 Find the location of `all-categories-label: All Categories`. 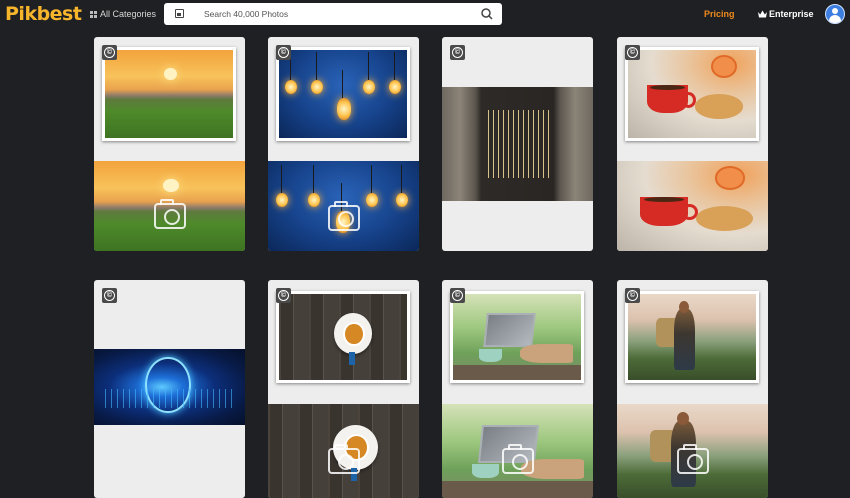

all-categories-label: All Categories is located at coordinates (128, 14).